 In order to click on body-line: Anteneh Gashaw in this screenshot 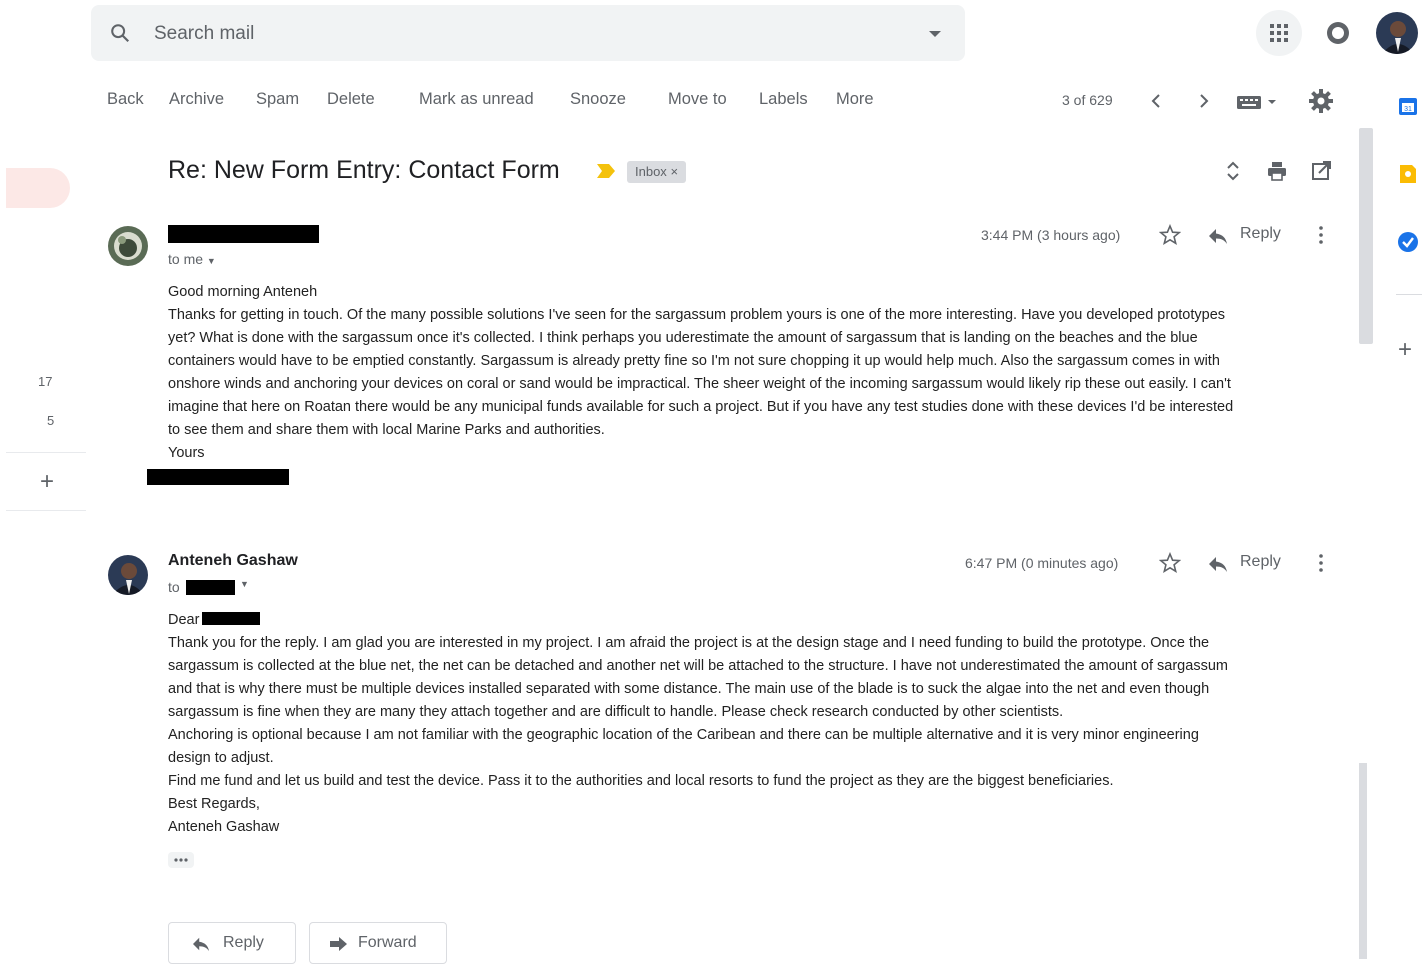, I will do `click(224, 827)`.